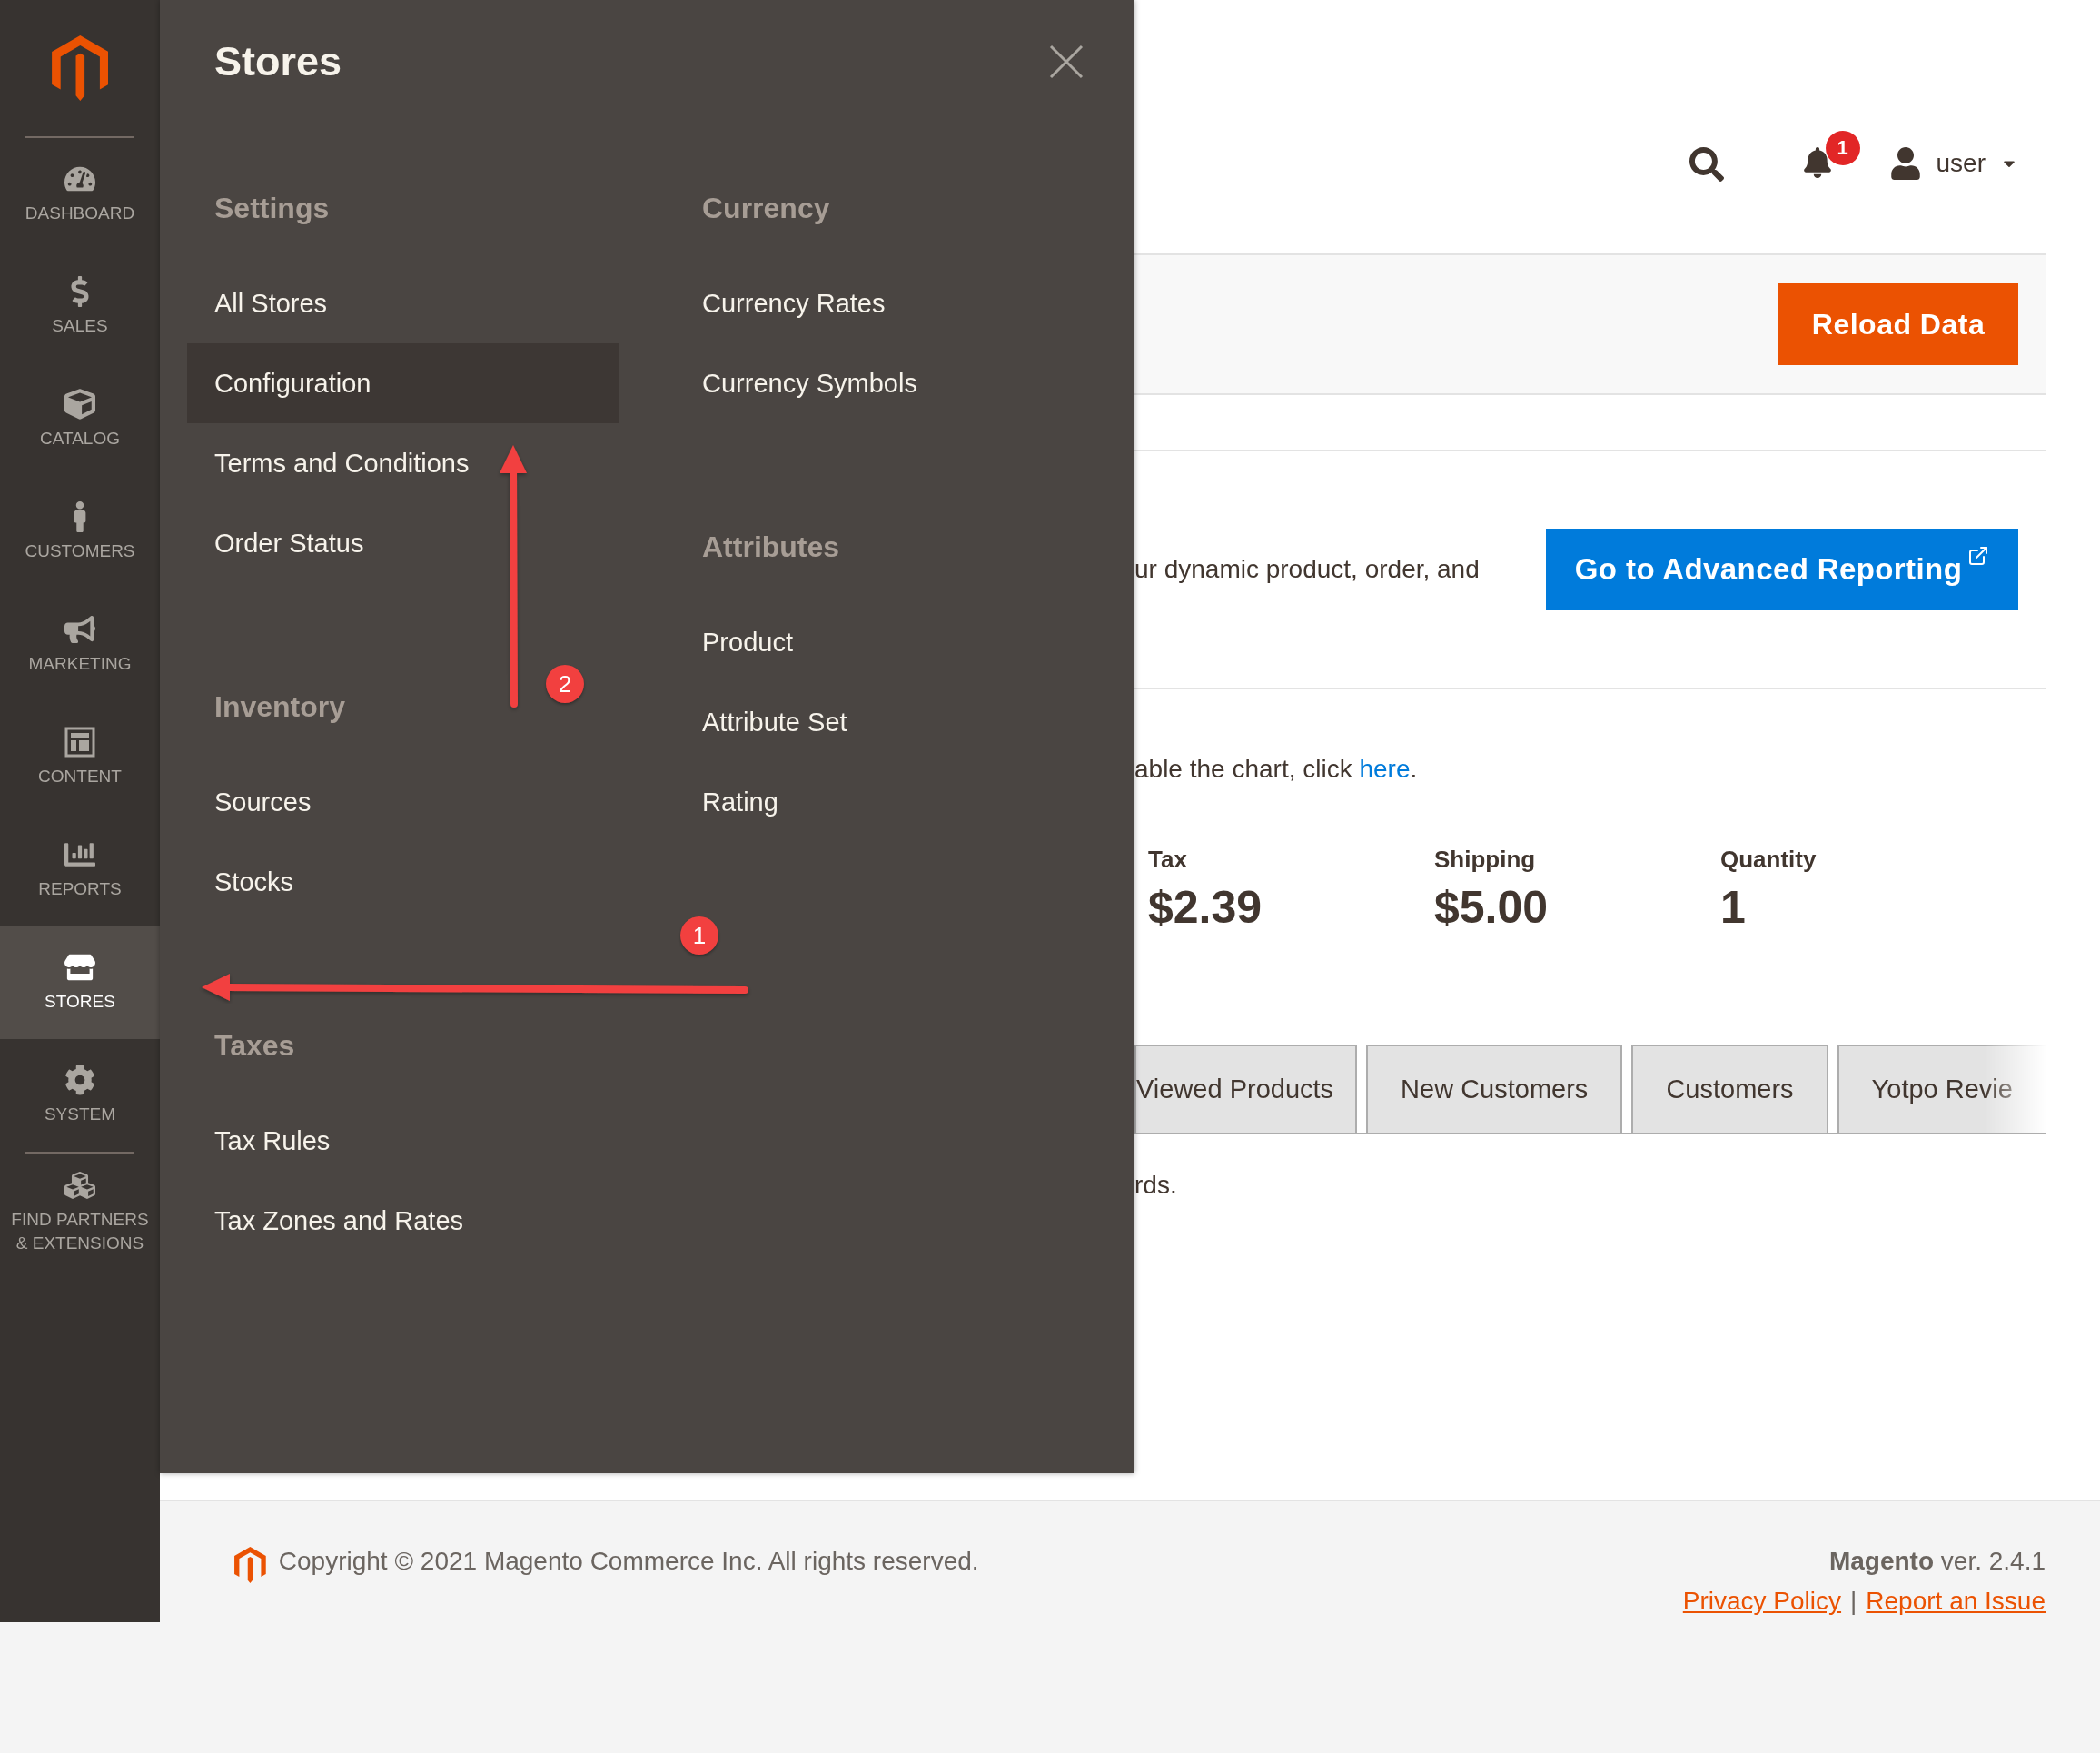 This screenshot has height=1753, width=2100. Describe the element at coordinates (1706, 164) in the screenshot. I see `search-icon` at that location.